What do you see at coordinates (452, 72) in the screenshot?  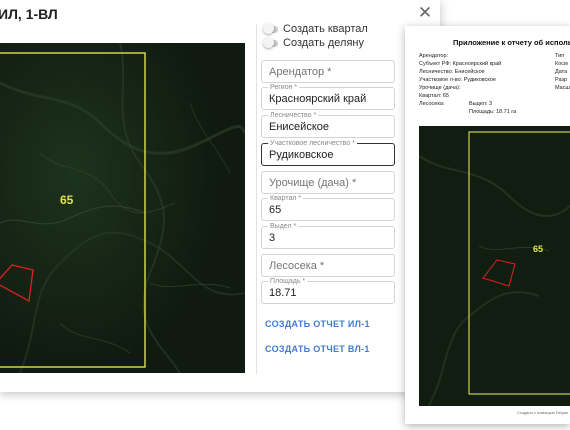 I see `report-line: Лесничество: Енисейское` at bounding box center [452, 72].